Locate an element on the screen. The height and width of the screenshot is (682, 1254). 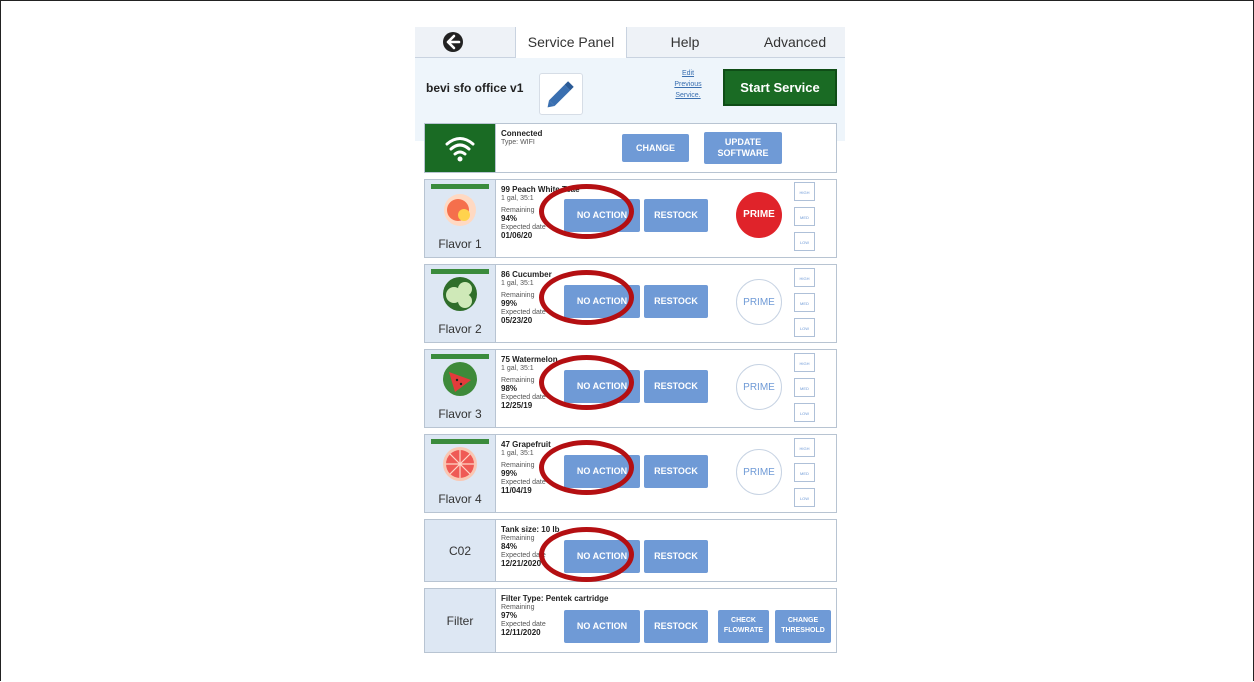
edit-name-button is located at coordinates (561, 94).